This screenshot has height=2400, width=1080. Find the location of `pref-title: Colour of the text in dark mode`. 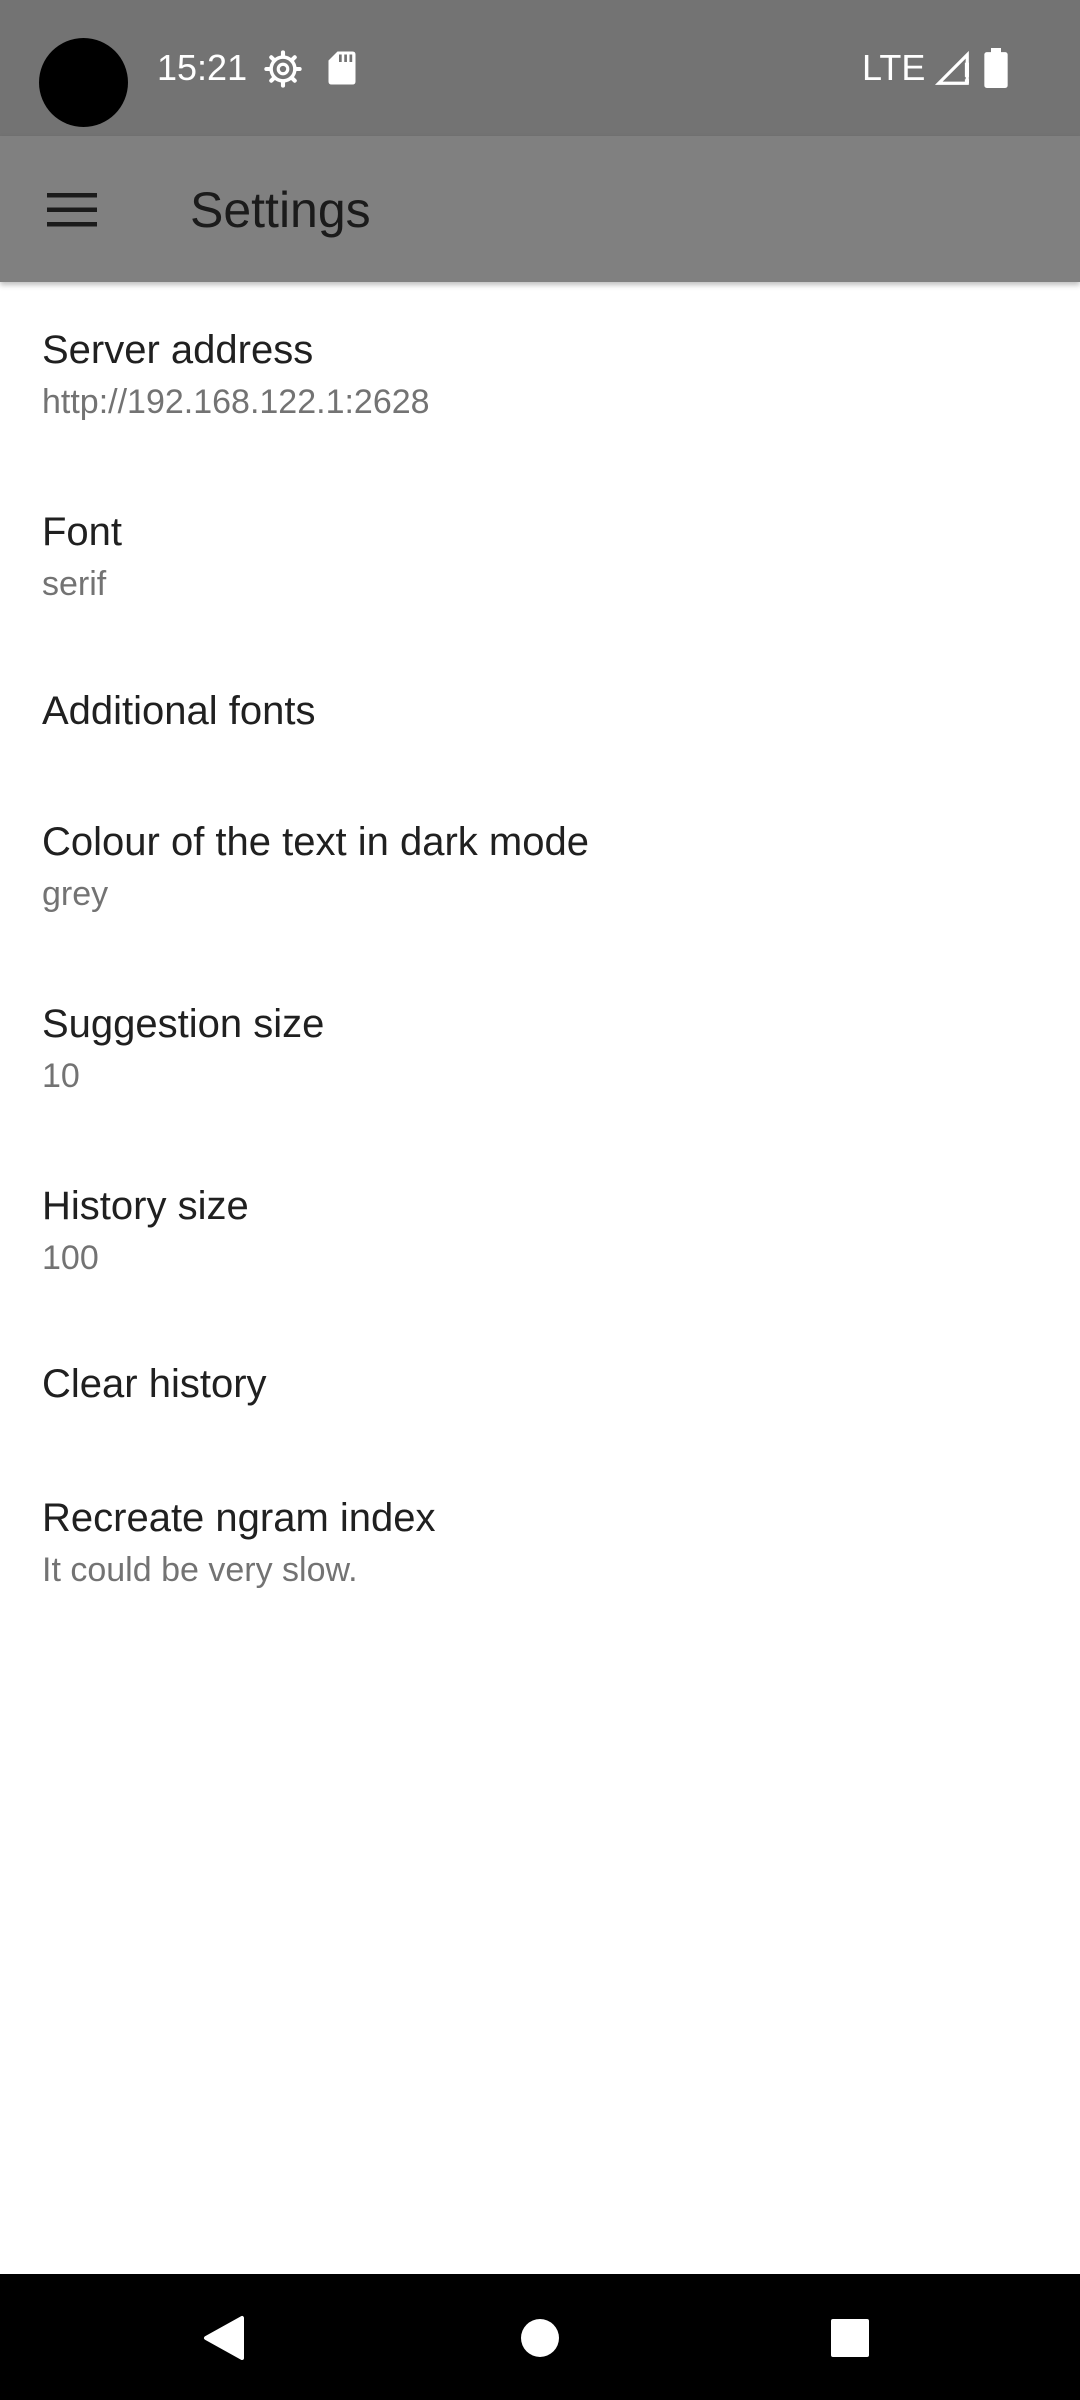

pref-title: Colour of the text in dark mode is located at coordinates (315, 842).